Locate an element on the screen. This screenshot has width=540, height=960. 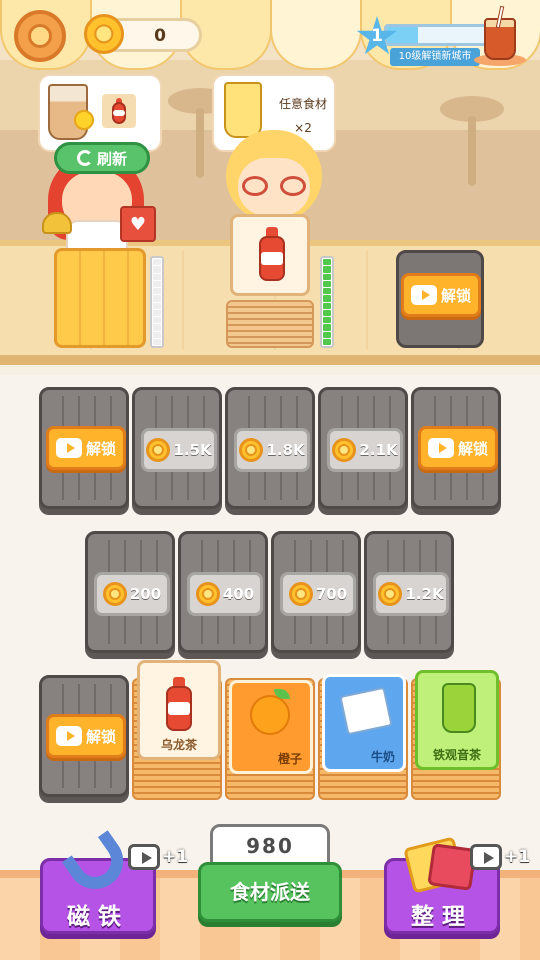
iced-tea-icon is located at coordinates (500, 35).